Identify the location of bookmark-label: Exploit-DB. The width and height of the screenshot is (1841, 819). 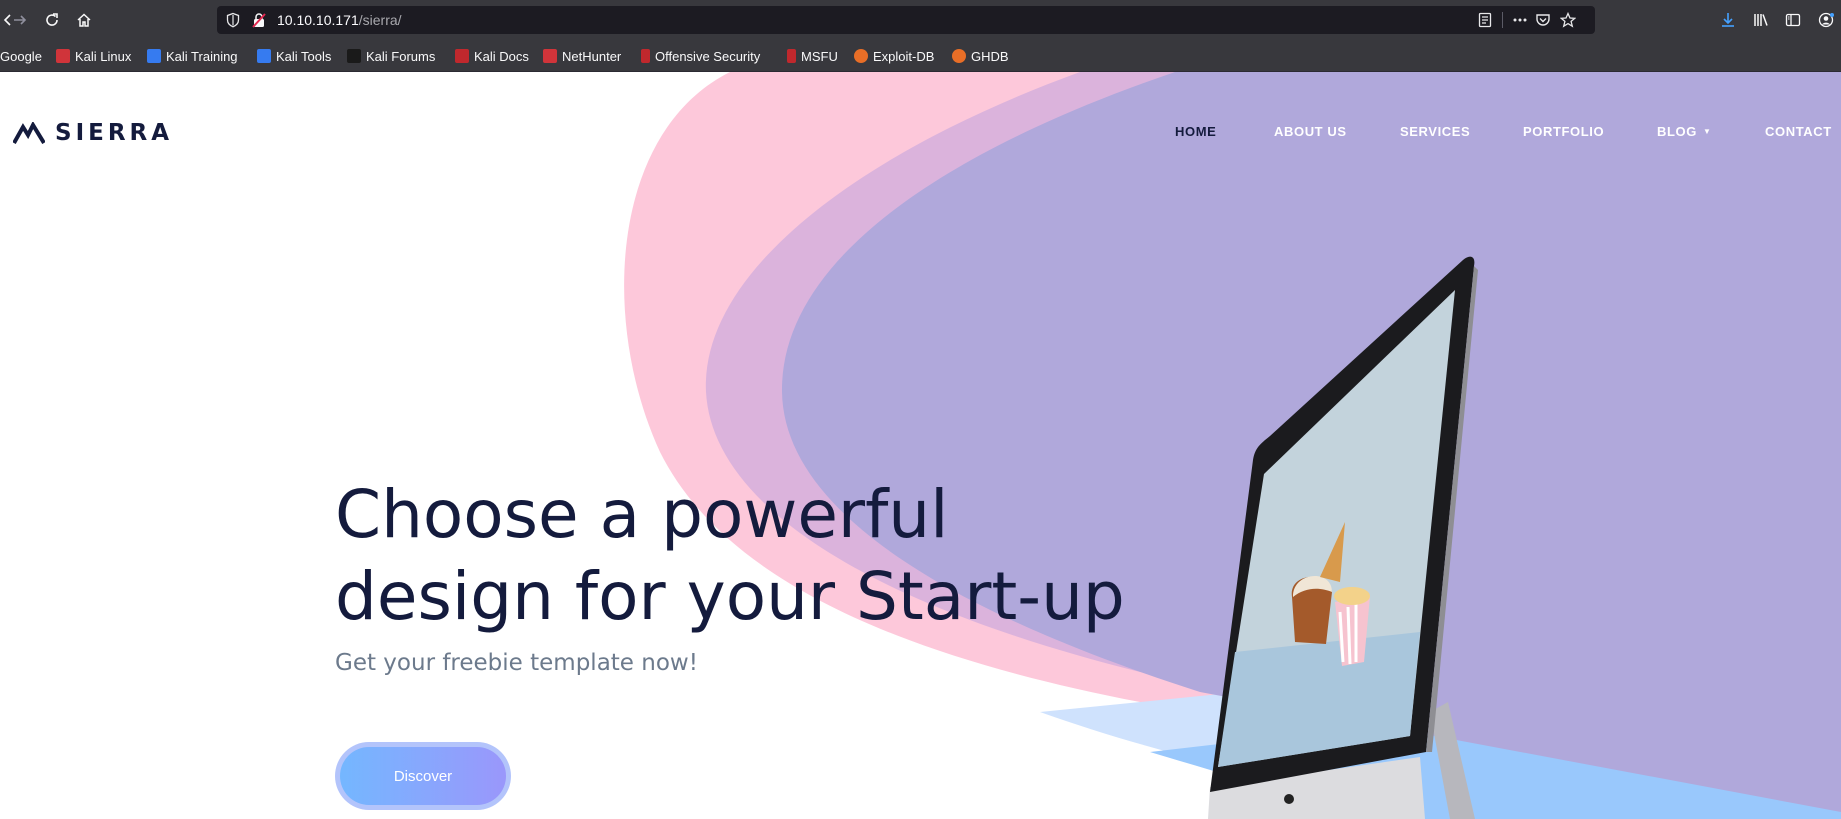
(904, 56).